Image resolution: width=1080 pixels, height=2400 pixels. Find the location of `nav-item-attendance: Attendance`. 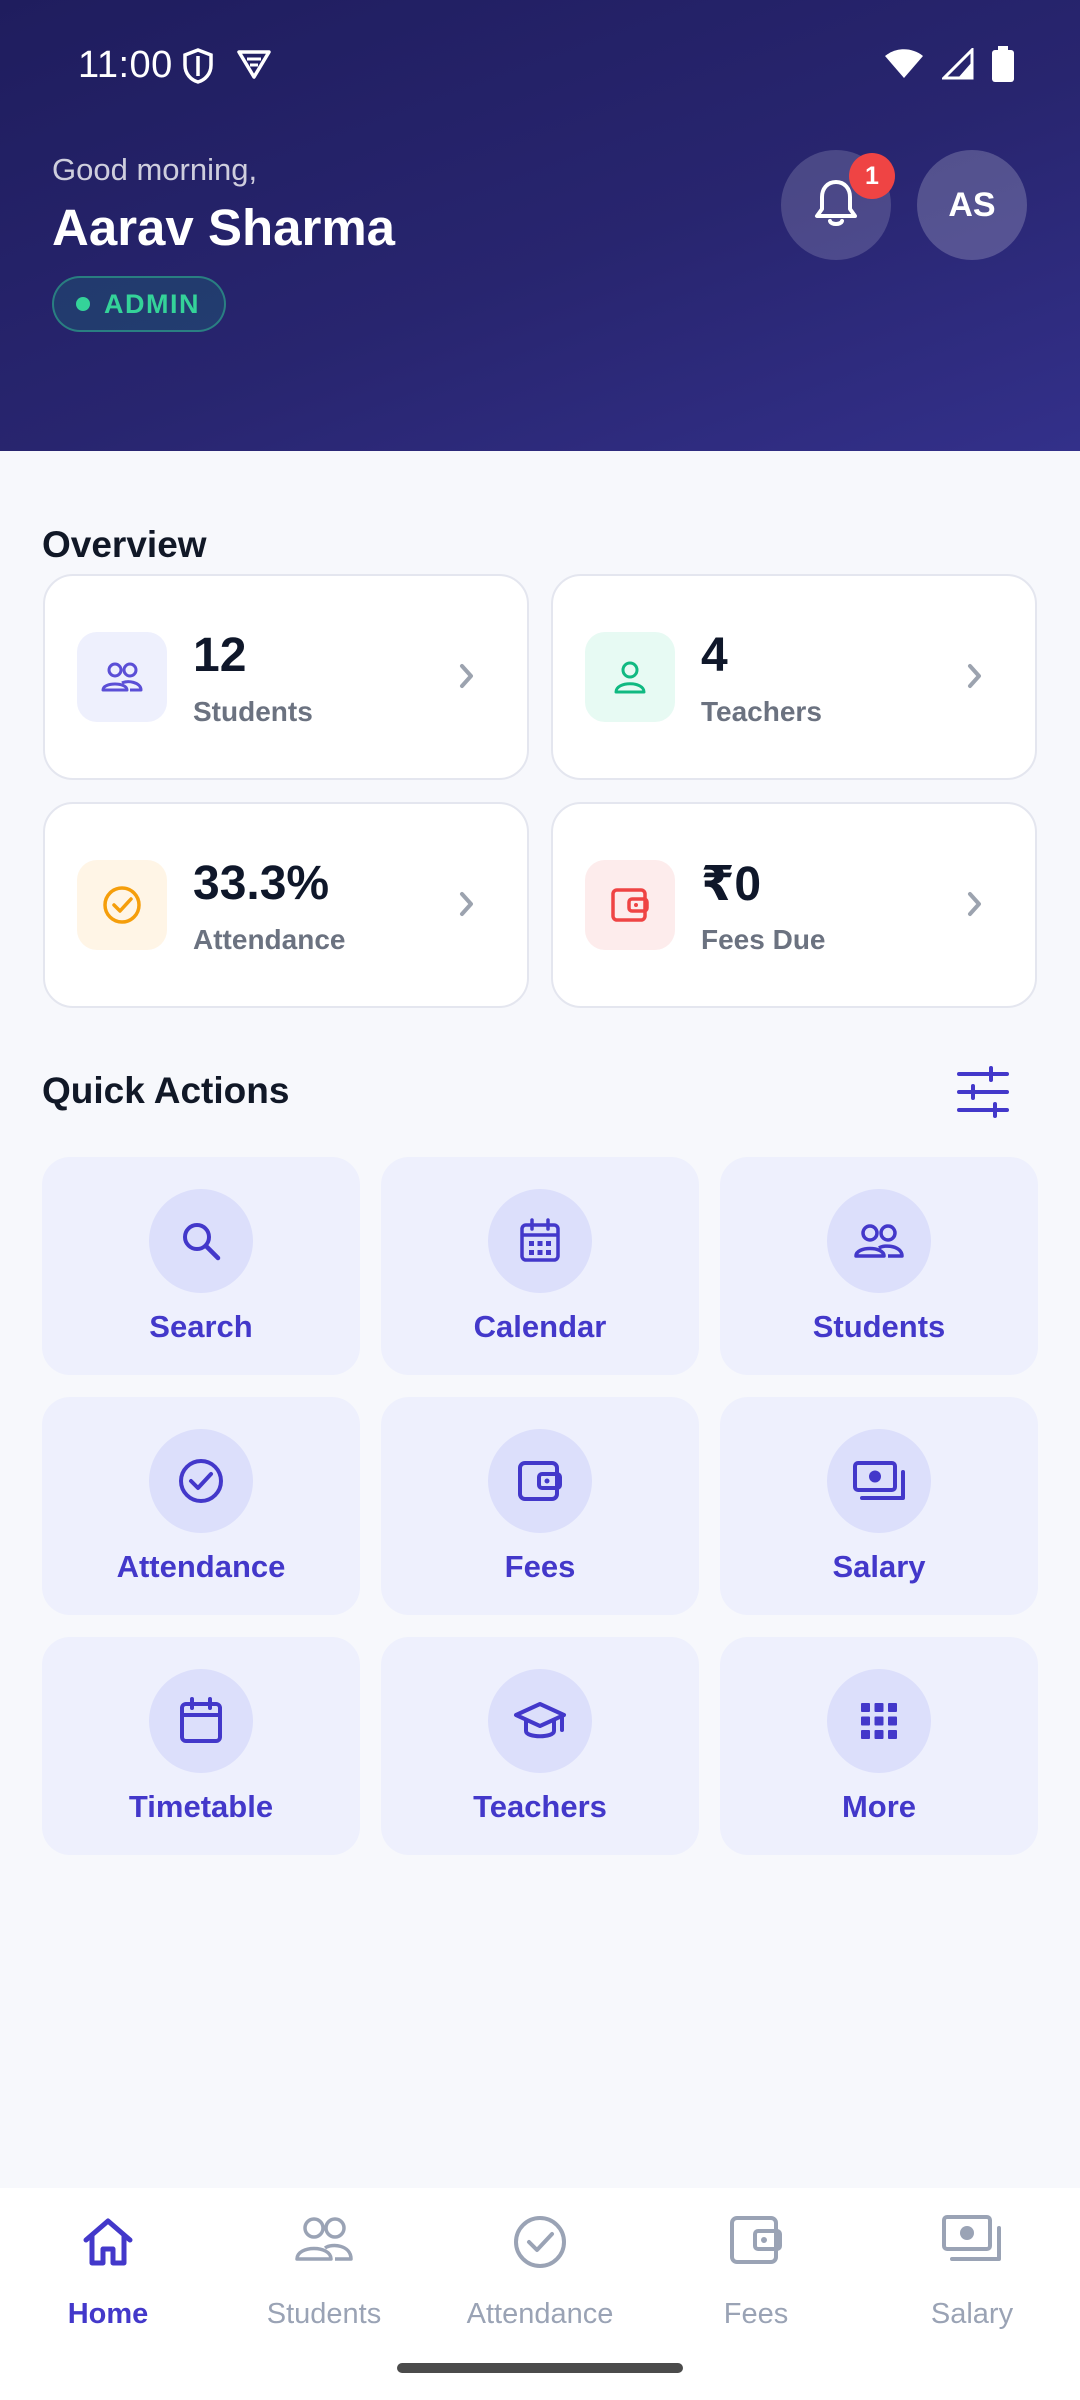

nav-item-attendance: Attendance is located at coordinates (540, 2274).